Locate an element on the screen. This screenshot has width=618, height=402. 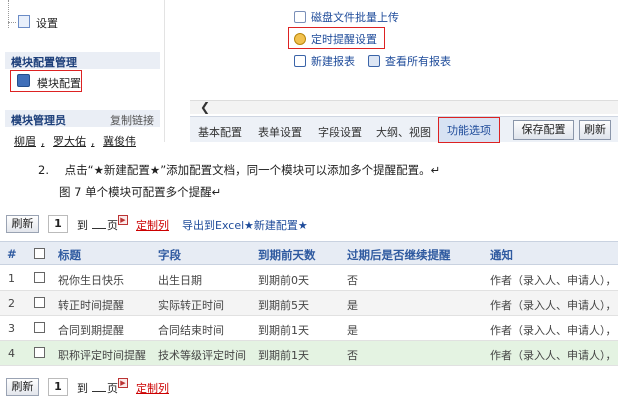
row-number: 4 is located at coordinates (11, 353).